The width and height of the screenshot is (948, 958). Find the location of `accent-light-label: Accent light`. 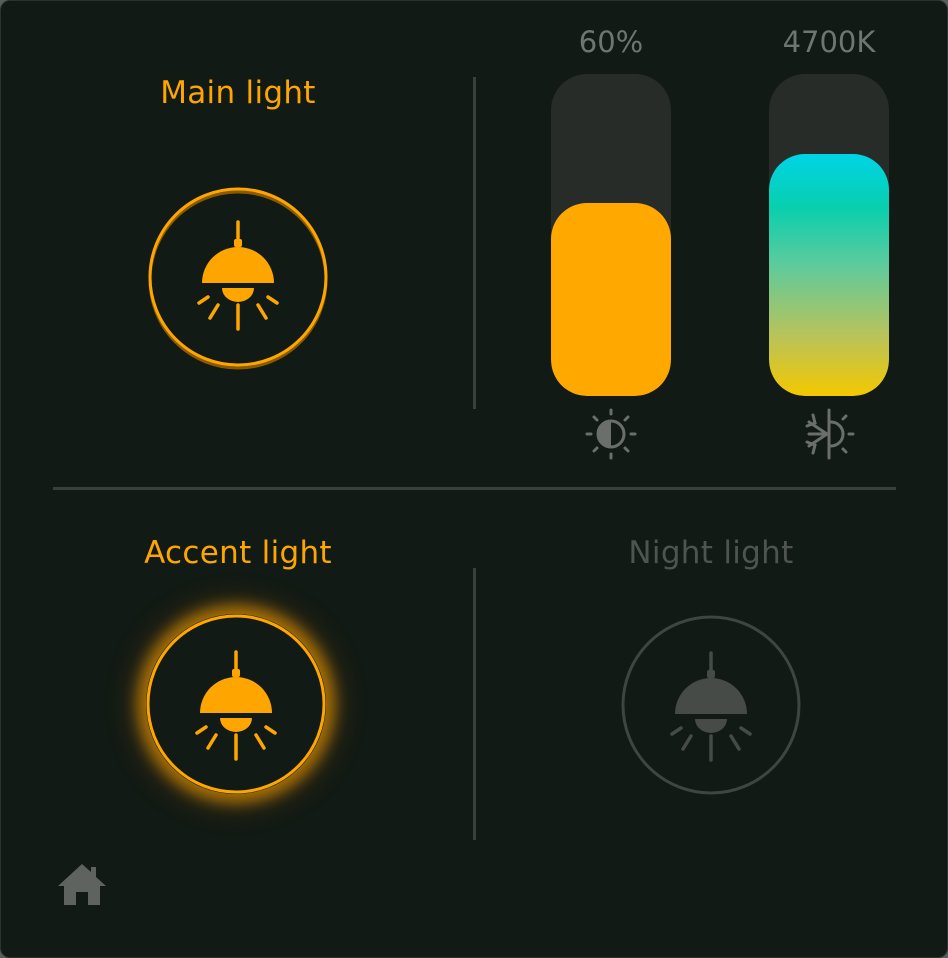

accent-light-label: Accent light is located at coordinates (238, 553).